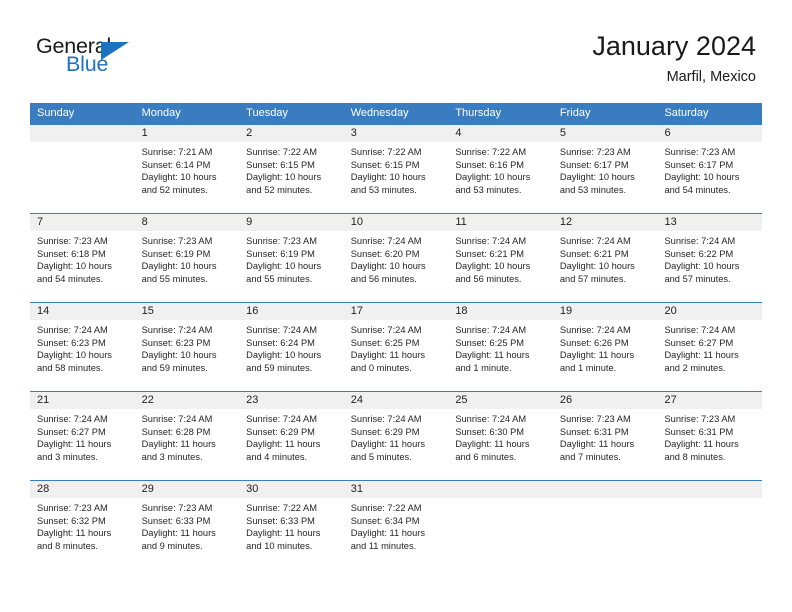 Image resolution: width=792 pixels, height=612 pixels. What do you see at coordinates (74, 361) in the screenshot?
I see `daylight-text: Daylight: 10 hours and 58 minutes.` at bounding box center [74, 361].